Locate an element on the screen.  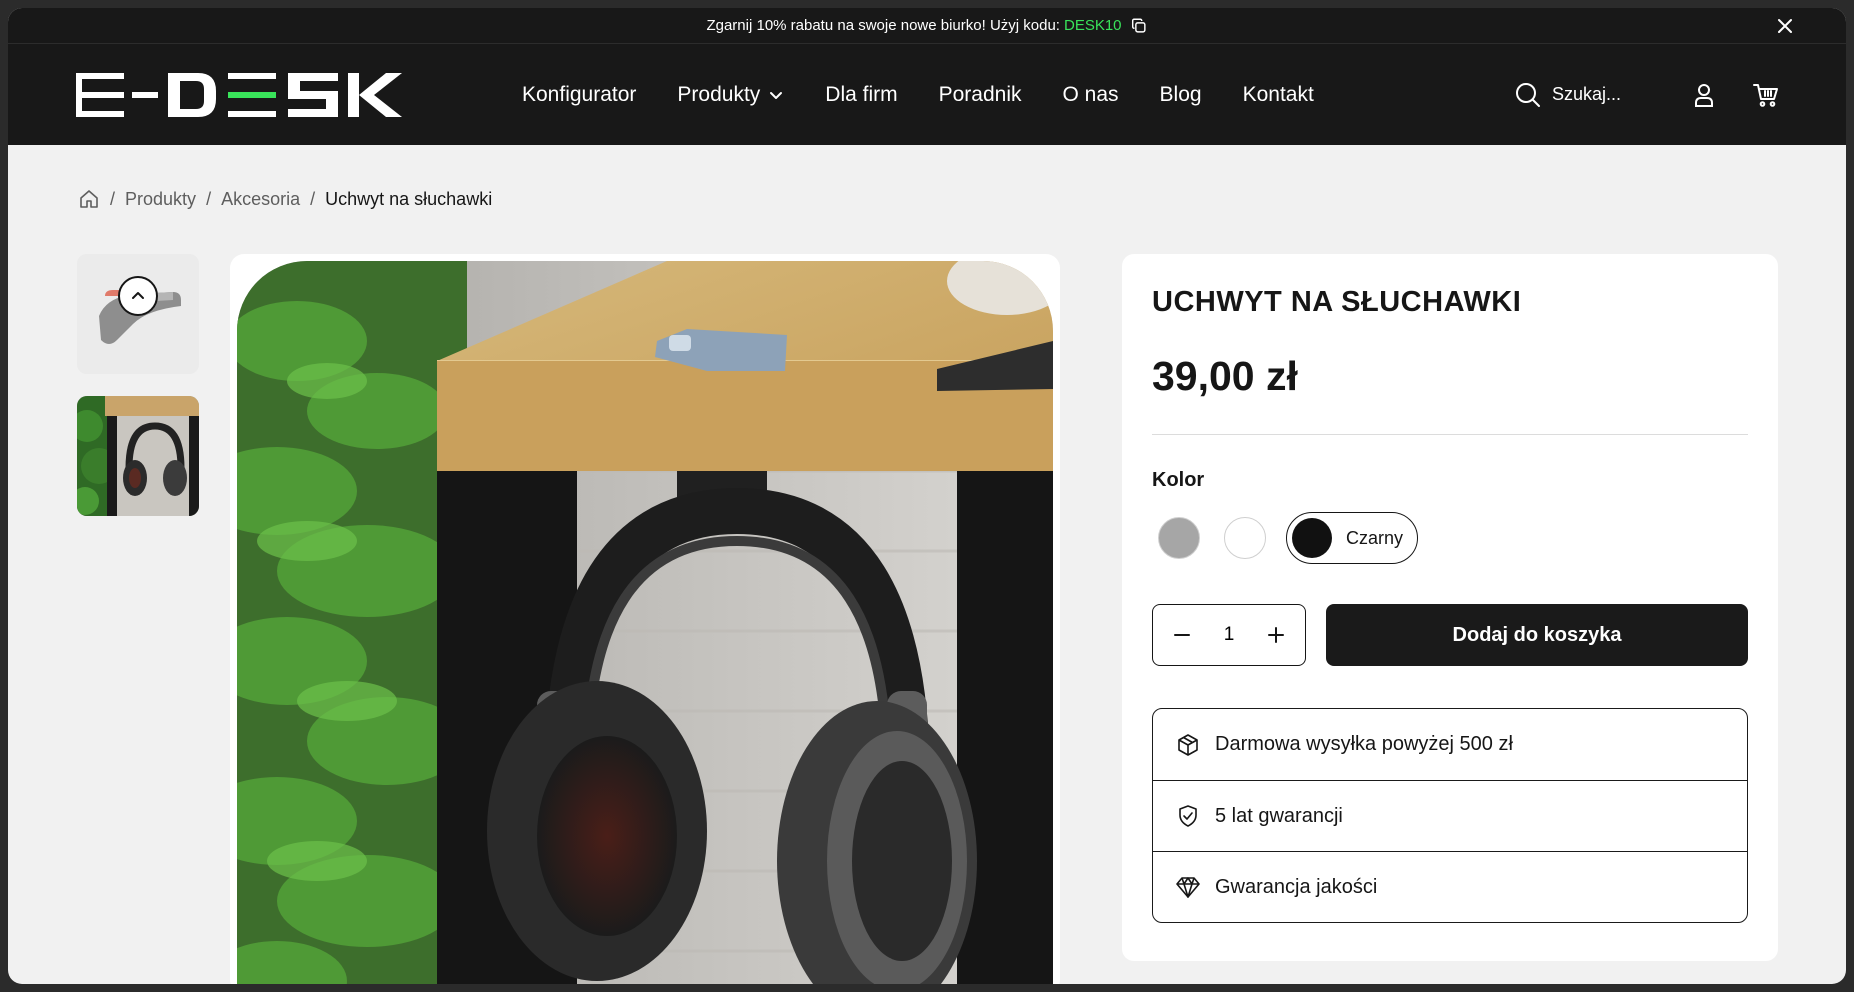
divider is located at coordinates (1450, 434).